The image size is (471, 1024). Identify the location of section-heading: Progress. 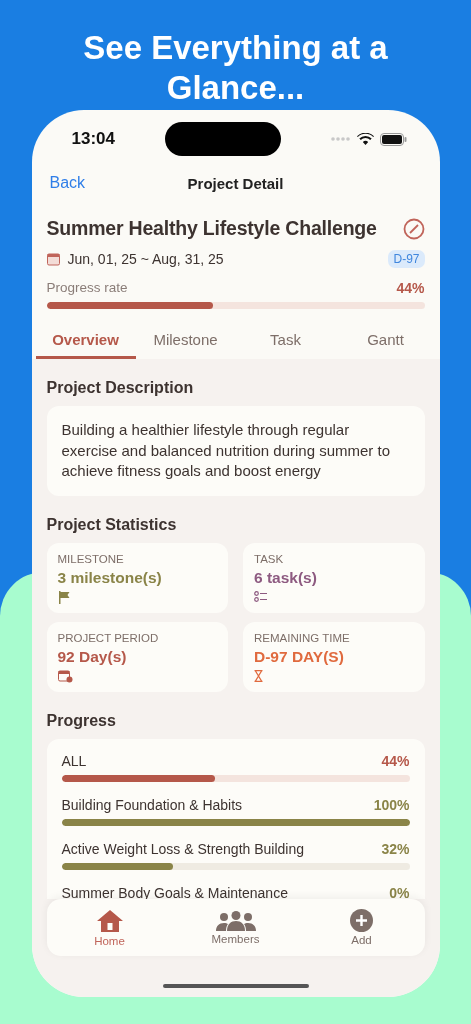
(81, 720).